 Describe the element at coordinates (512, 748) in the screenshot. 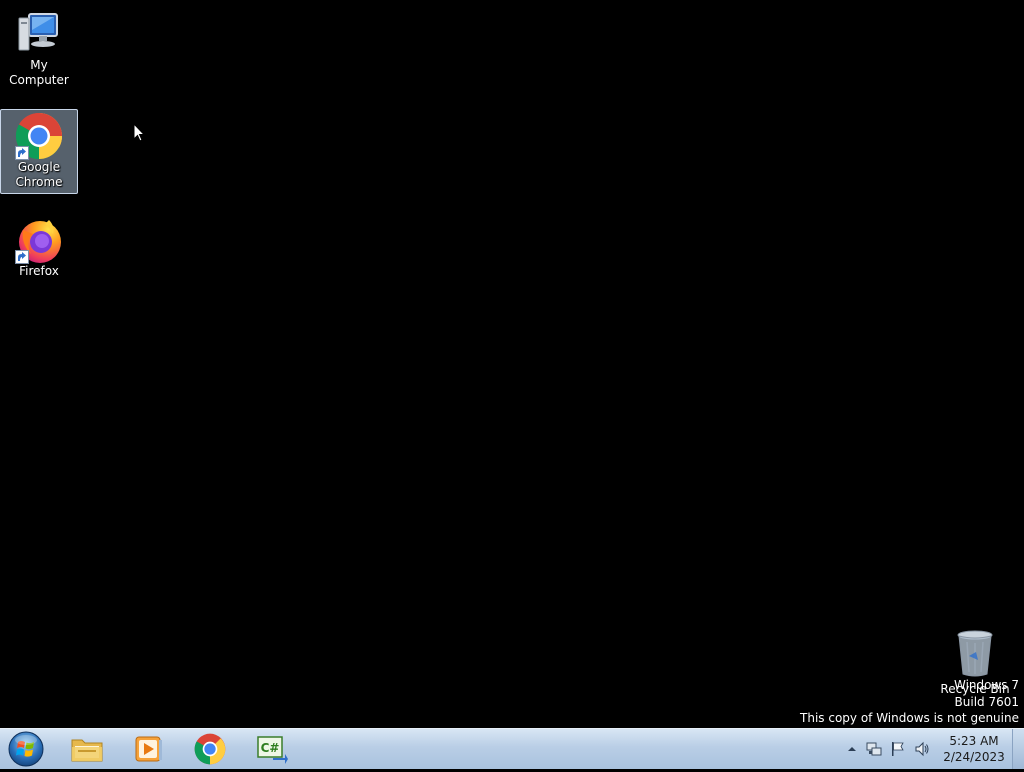

I see `taskbar: C# 5:23 AM 2/24/2023` at that location.